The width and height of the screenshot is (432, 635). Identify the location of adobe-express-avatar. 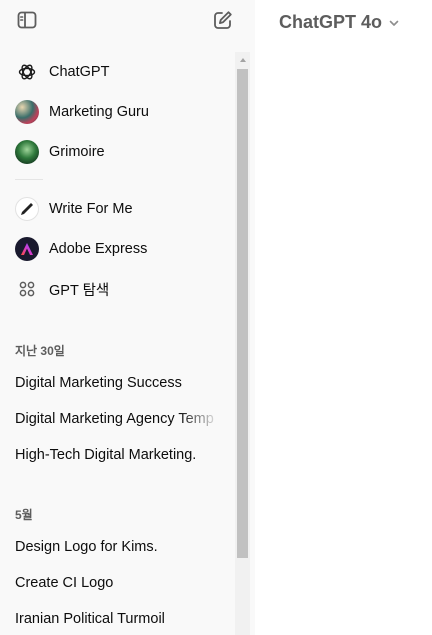
(27, 249).